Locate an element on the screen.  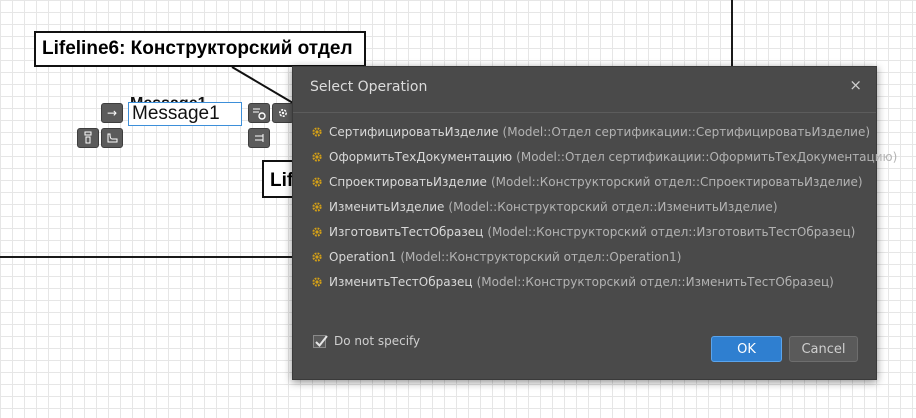
lifeline-tool-button is located at coordinates (88, 138).